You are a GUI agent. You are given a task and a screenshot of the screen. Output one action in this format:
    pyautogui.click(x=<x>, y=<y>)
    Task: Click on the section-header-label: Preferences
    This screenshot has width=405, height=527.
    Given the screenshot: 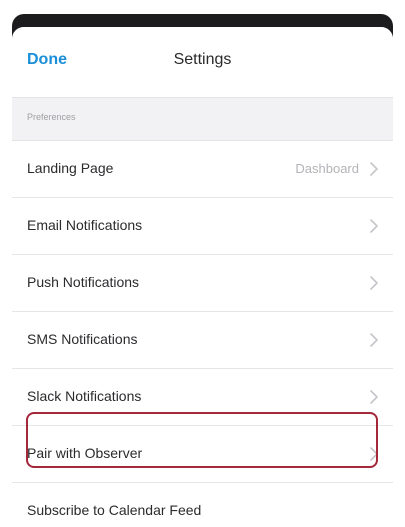 What is the action you would take?
    pyautogui.click(x=51, y=117)
    